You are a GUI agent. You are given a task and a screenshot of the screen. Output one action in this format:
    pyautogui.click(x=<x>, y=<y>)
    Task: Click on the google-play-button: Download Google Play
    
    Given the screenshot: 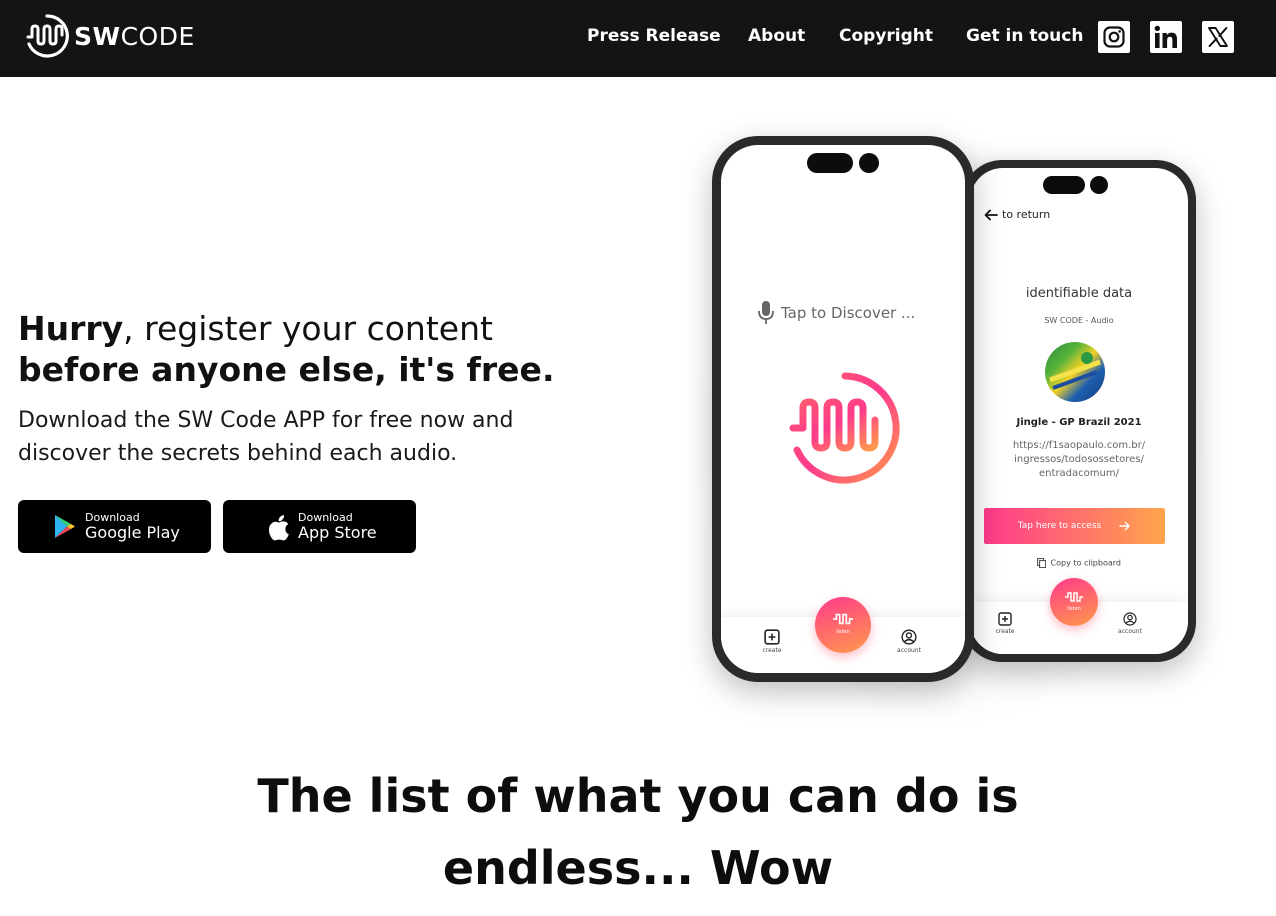 What is the action you would take?
    pyautogui.click(x=114, y=526)
    